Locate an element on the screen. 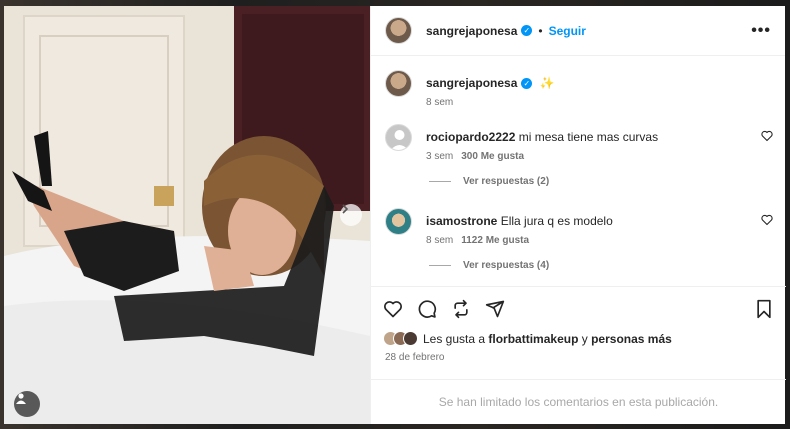 The width and height of the screenshot is (790, 429). caption-author-avatar is located at coordinates (398, 83).